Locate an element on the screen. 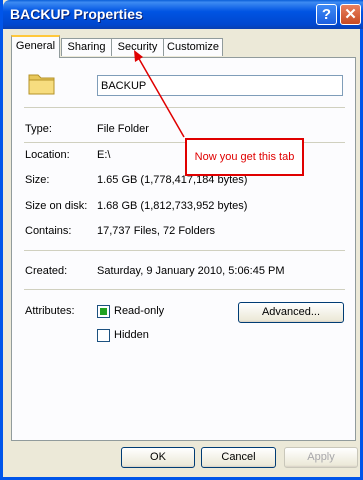 This screenshot has height=480, width=363. created-value: Saturday, 9 January 2010, 5:06:45 PM is located at coordinates (191, 271).